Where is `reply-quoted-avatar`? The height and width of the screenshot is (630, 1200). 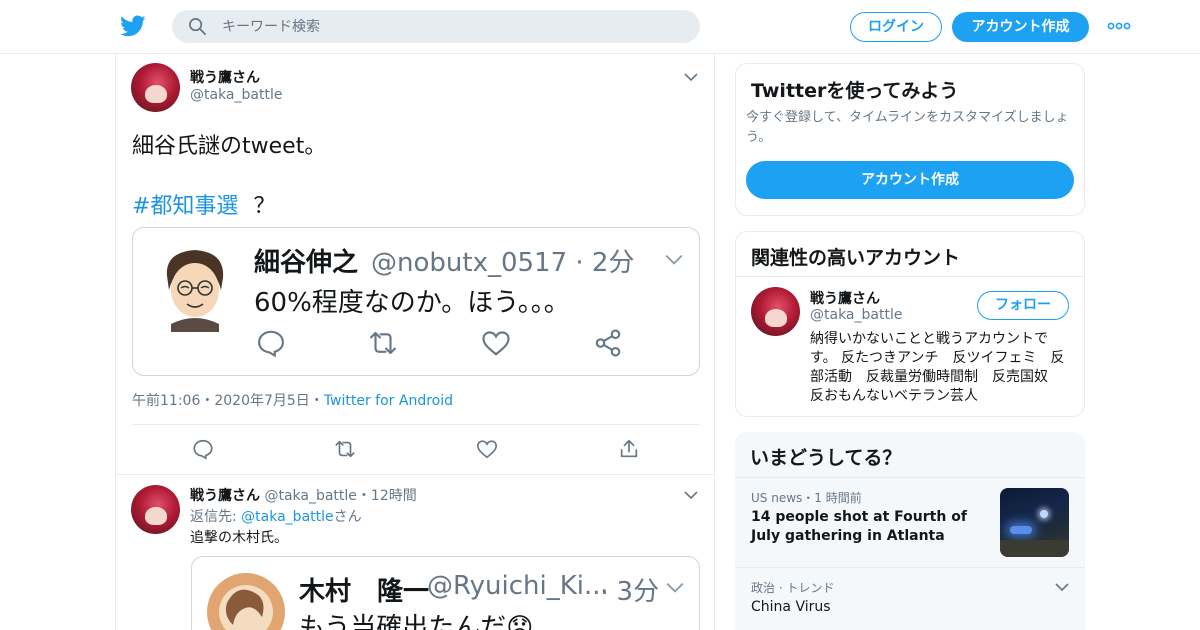 reply-quoted-avatar is located at coordinates (246, 601).